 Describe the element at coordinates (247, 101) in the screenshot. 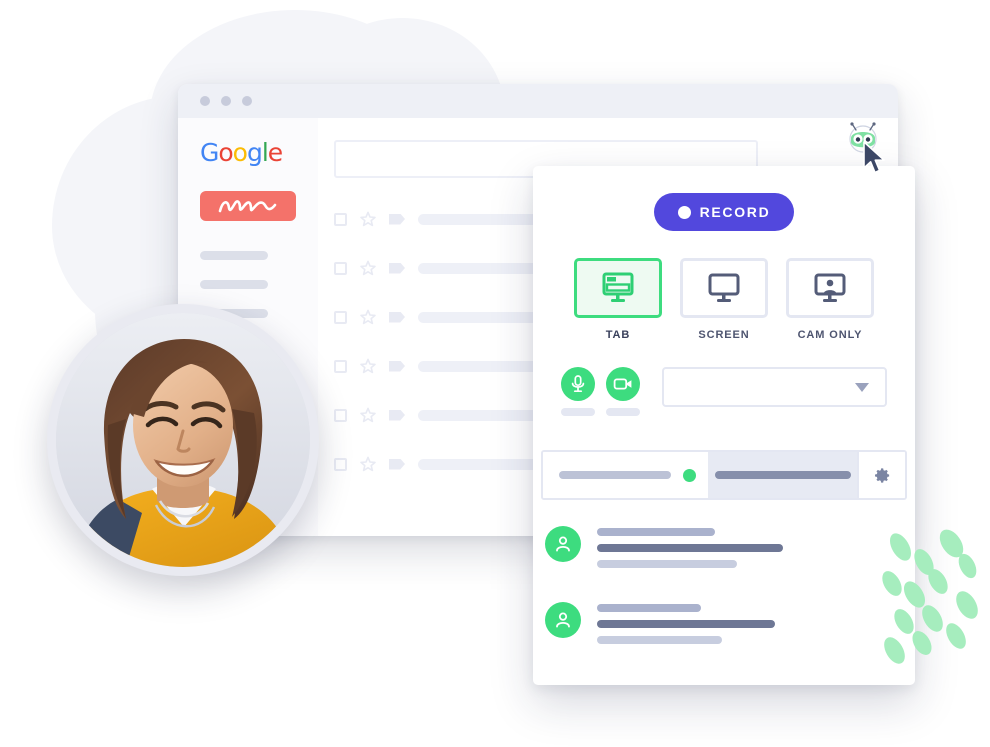

I see `maximize-dot` at that location.